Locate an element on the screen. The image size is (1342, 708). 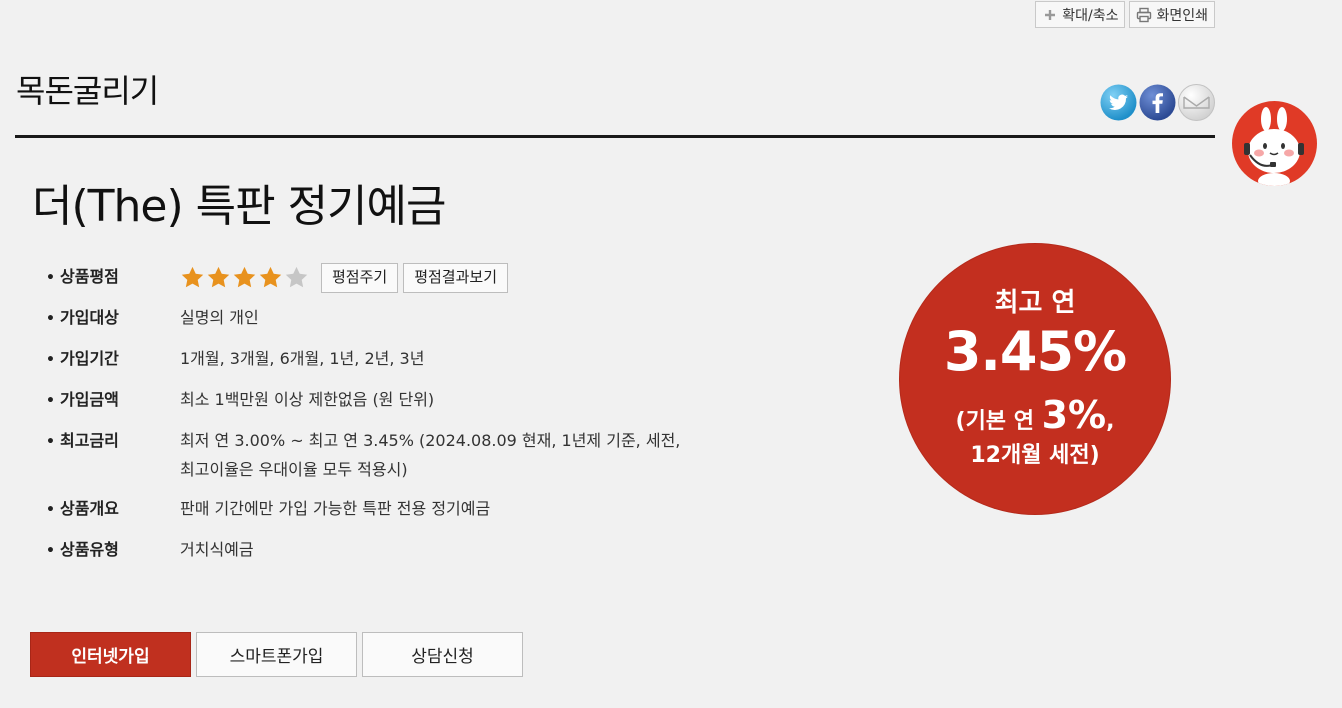
consult-request-button: 상담신청 is located at coordinates (442, 654).